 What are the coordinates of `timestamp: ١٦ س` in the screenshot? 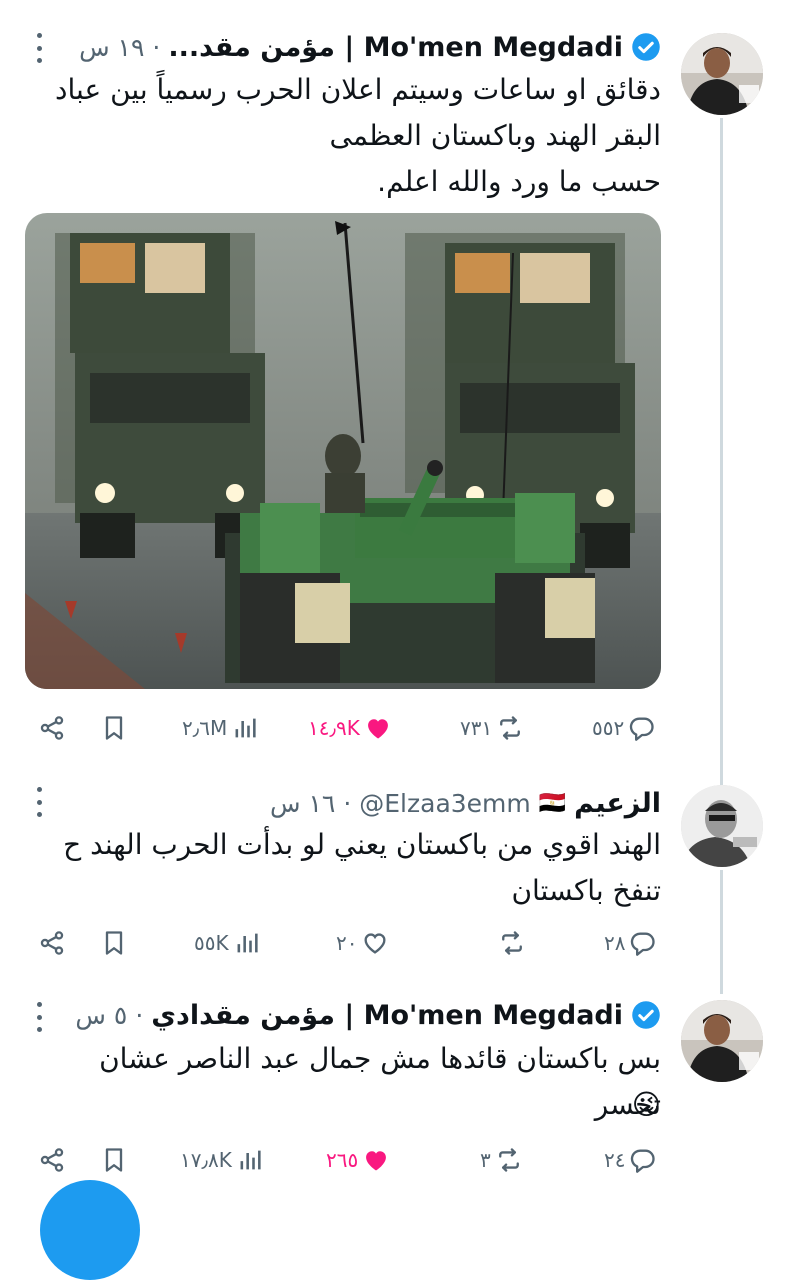 It's located at (302, 803).